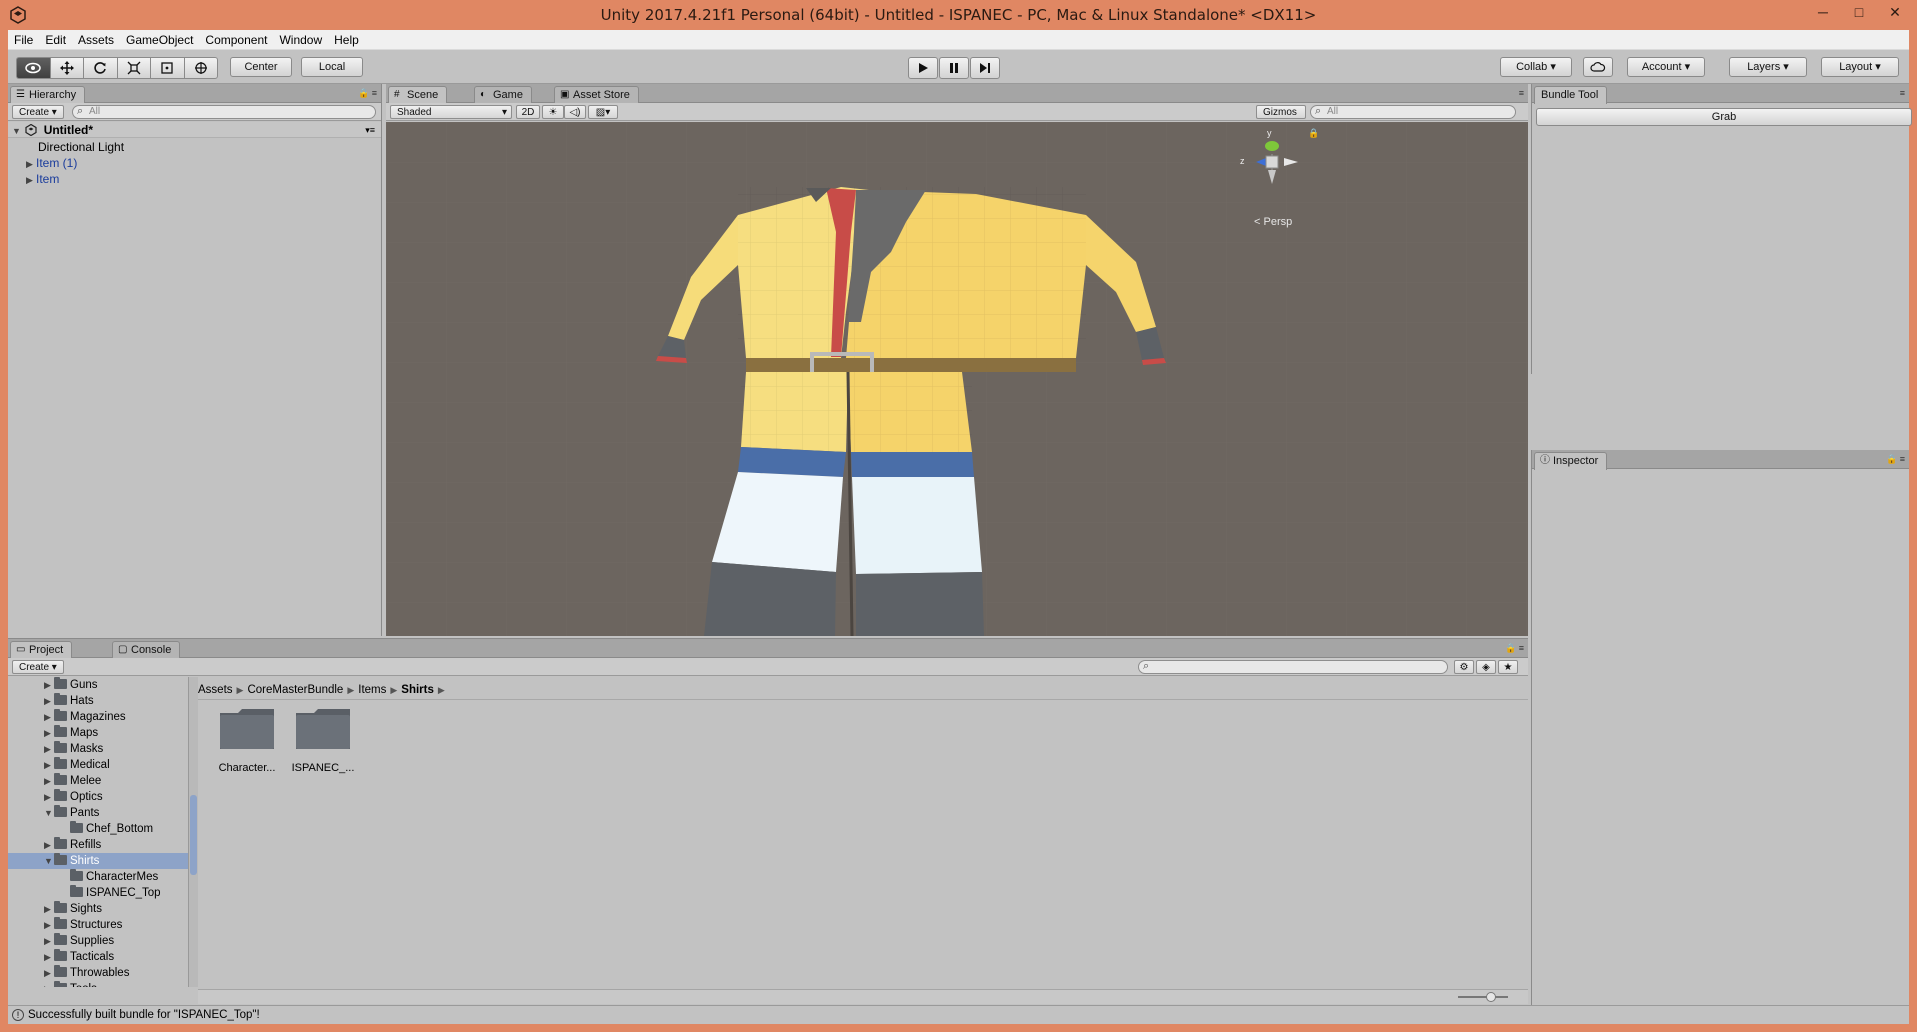 The width and height of the screenshot is (1917, 1032). Describe the element at coordinates (1895, 459) in the screenshot. I see `inspector-options-icon: 🔒 ≡` at that location.